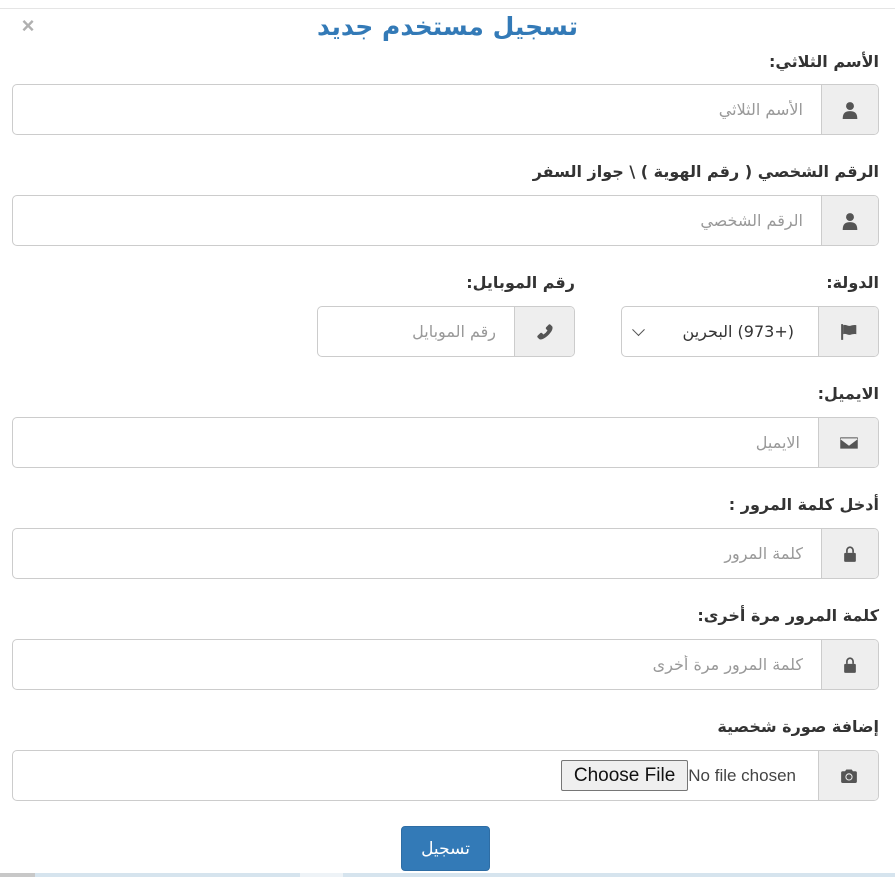  I want to click on password-confirm-label: كلمة المرور مرة أخرى:, so click(788, 615).